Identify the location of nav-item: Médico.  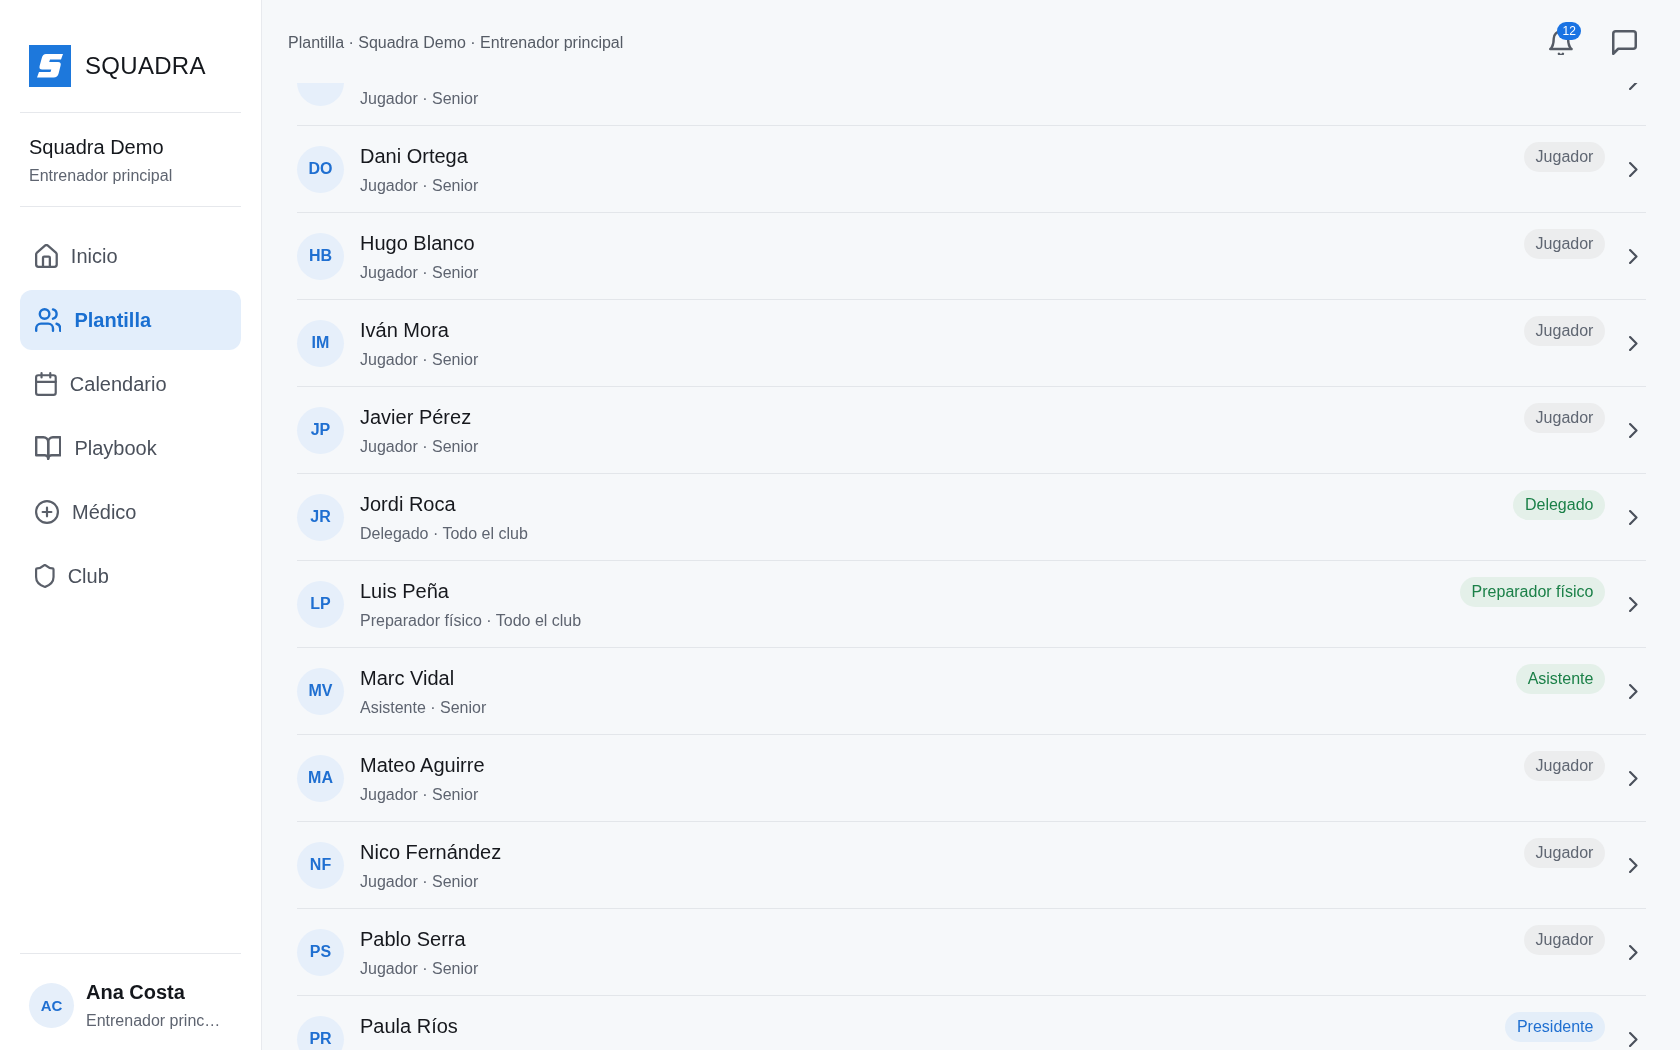
(130, 512).